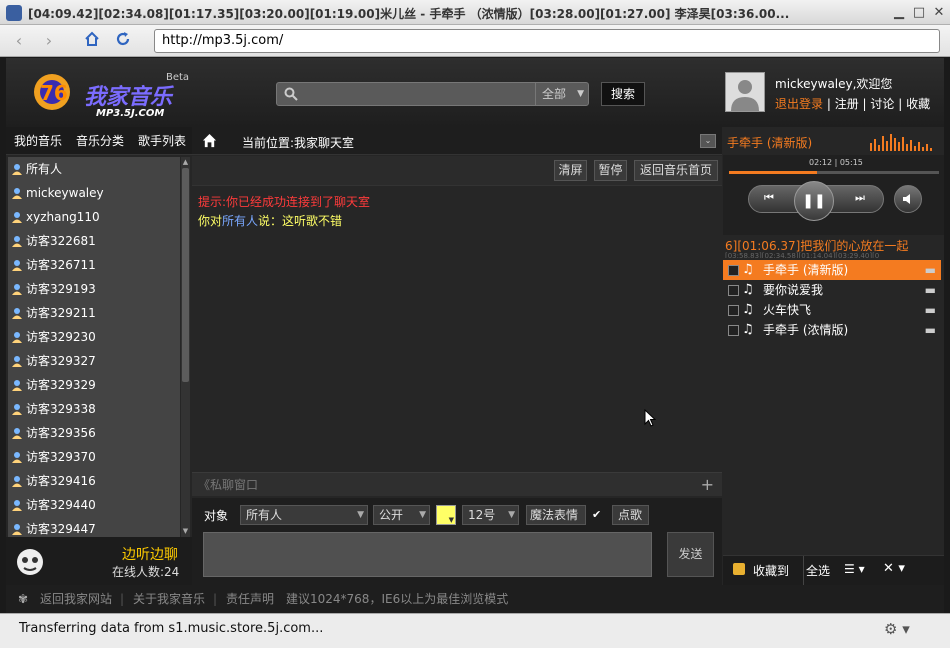 The width and height of the screenshot is (950, 648). Describe the element at coordinates (630, 515) in the screenshot. I see `request-song-button: 点歌` at that location.